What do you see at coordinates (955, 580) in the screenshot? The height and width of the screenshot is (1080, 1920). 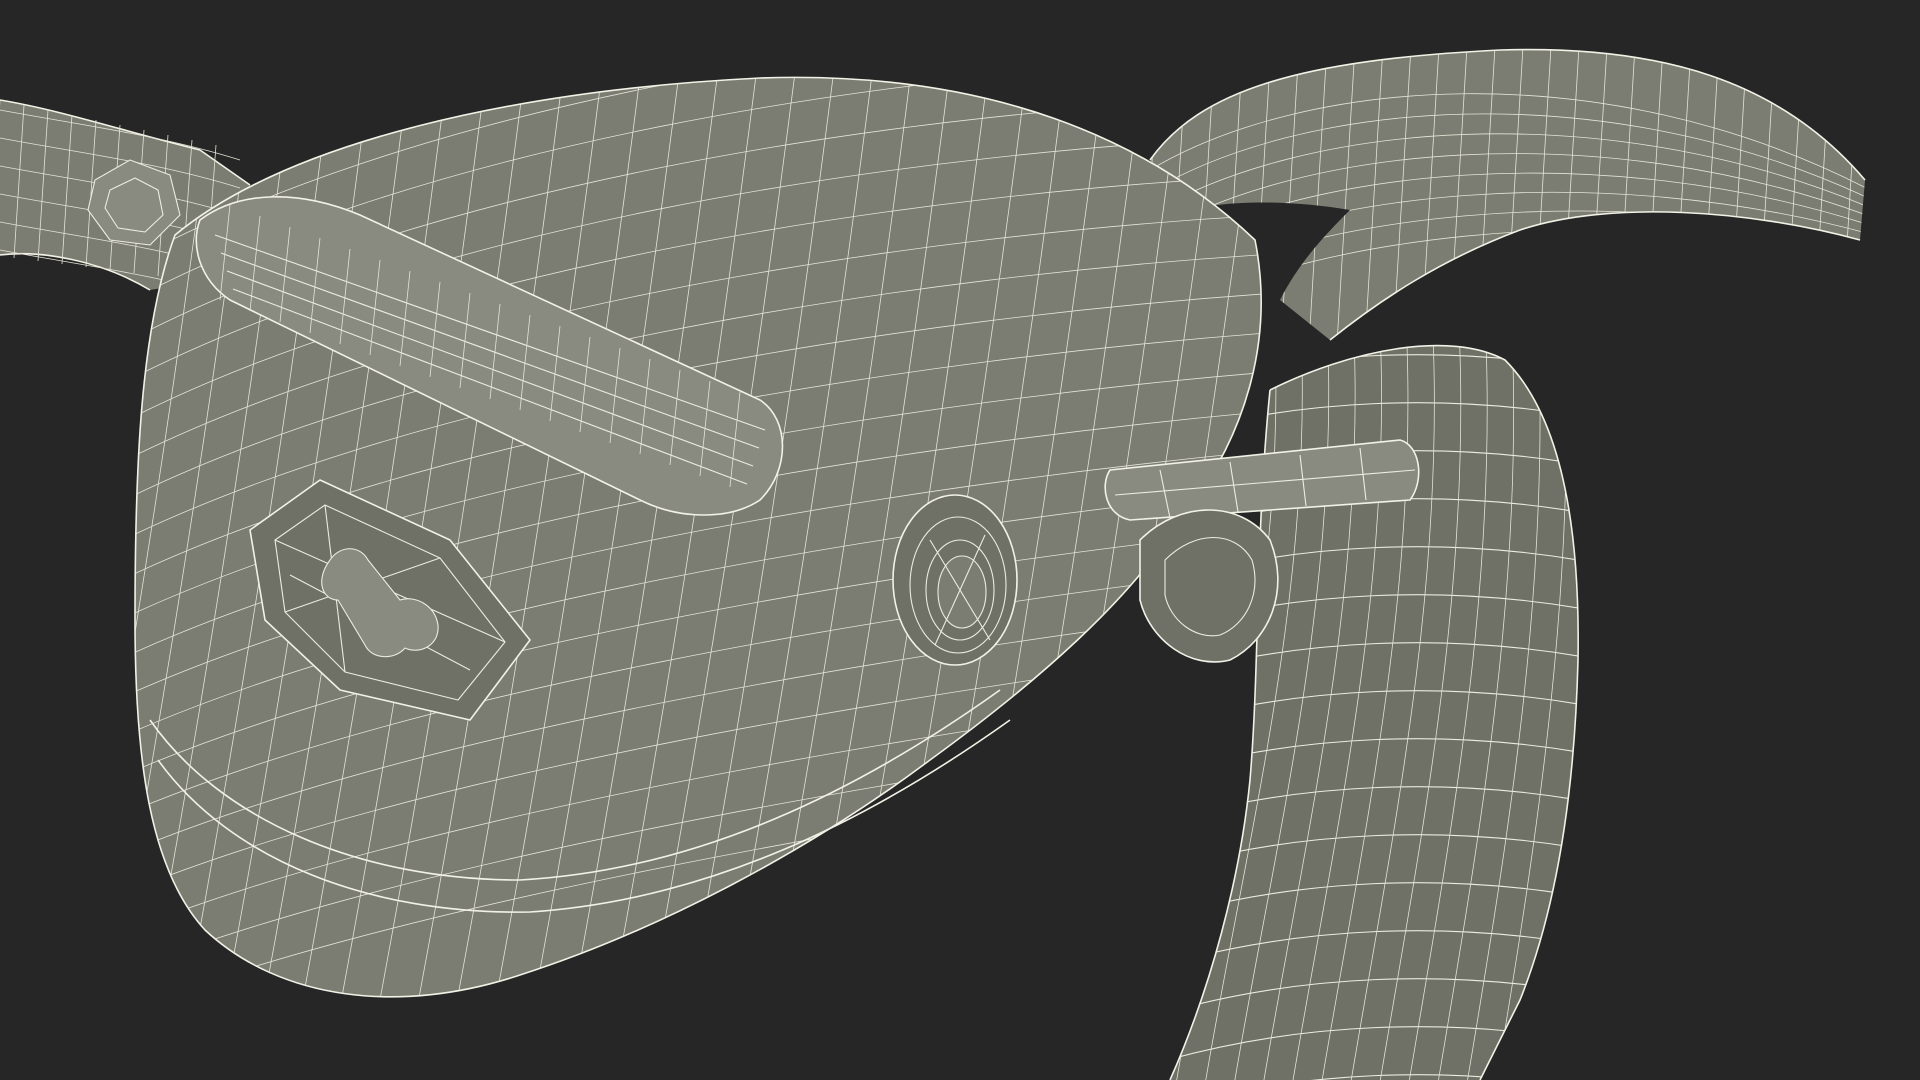 I see `jack-socket` at bounding box center [955, 580].